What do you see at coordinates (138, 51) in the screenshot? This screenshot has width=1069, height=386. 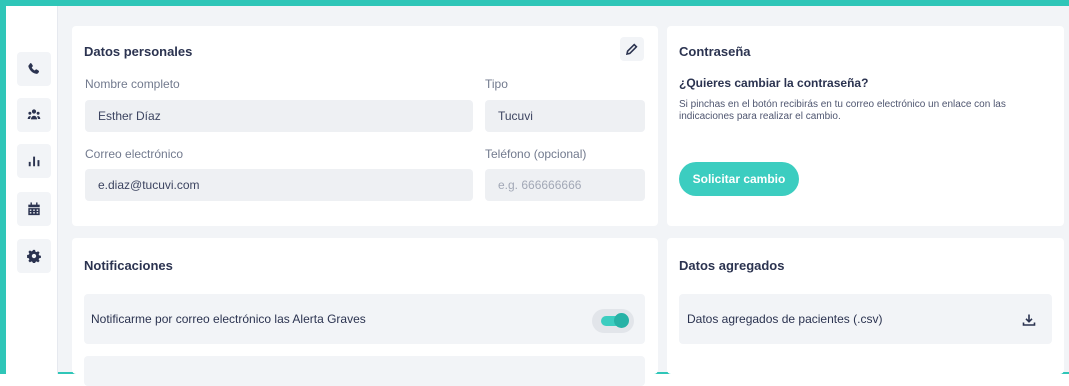 I see `personal-data-title: Datos personales` at bounding box center [138, 51].